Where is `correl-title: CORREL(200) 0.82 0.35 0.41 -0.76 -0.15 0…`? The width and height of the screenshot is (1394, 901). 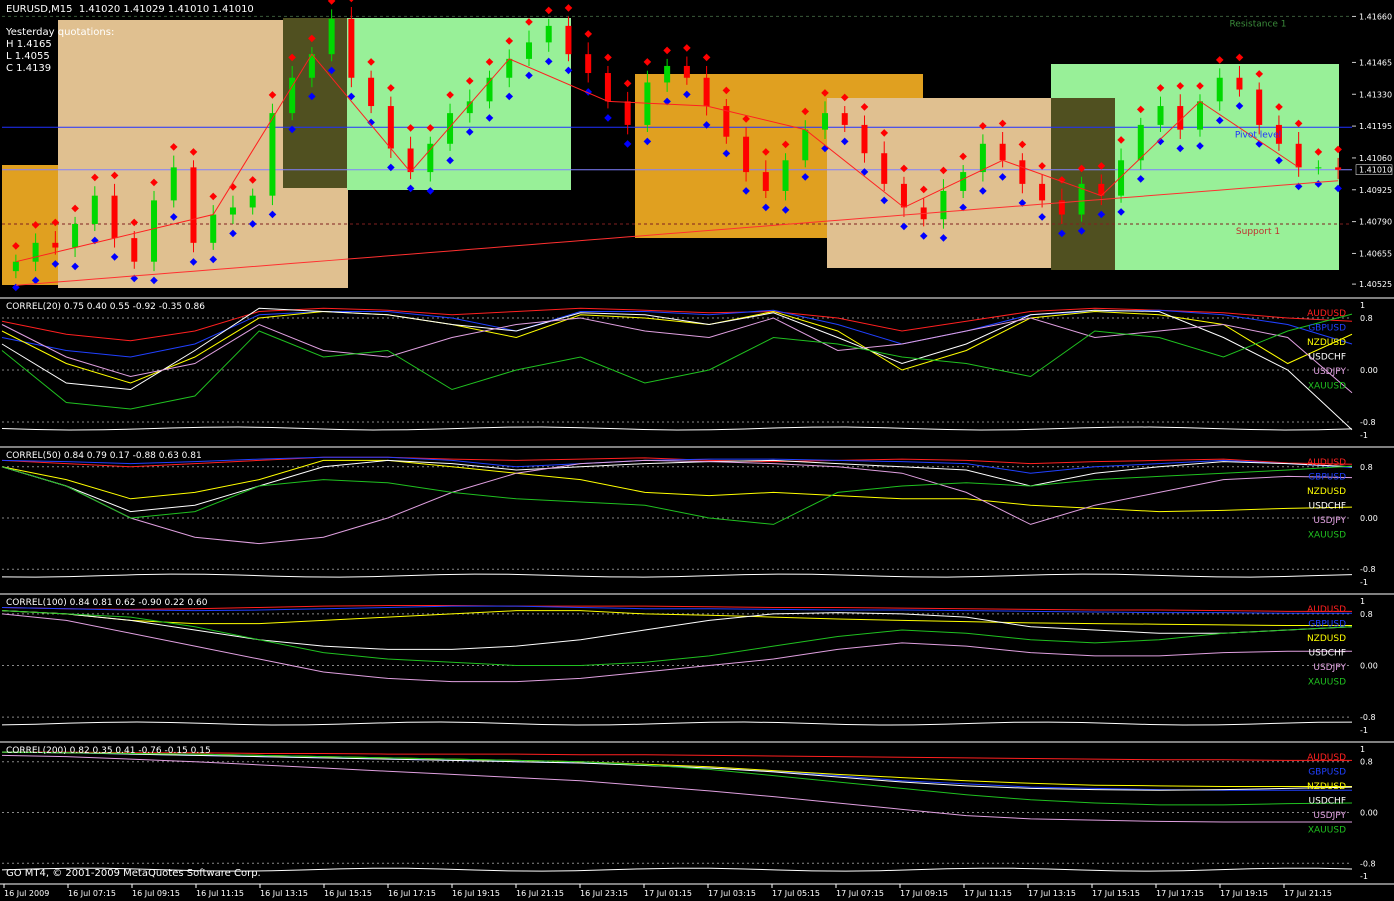 correl-title: CORREL(200) 0.82 0.35 0.41 -0.76 -0.15 0… is located at coordinates (108, 751).